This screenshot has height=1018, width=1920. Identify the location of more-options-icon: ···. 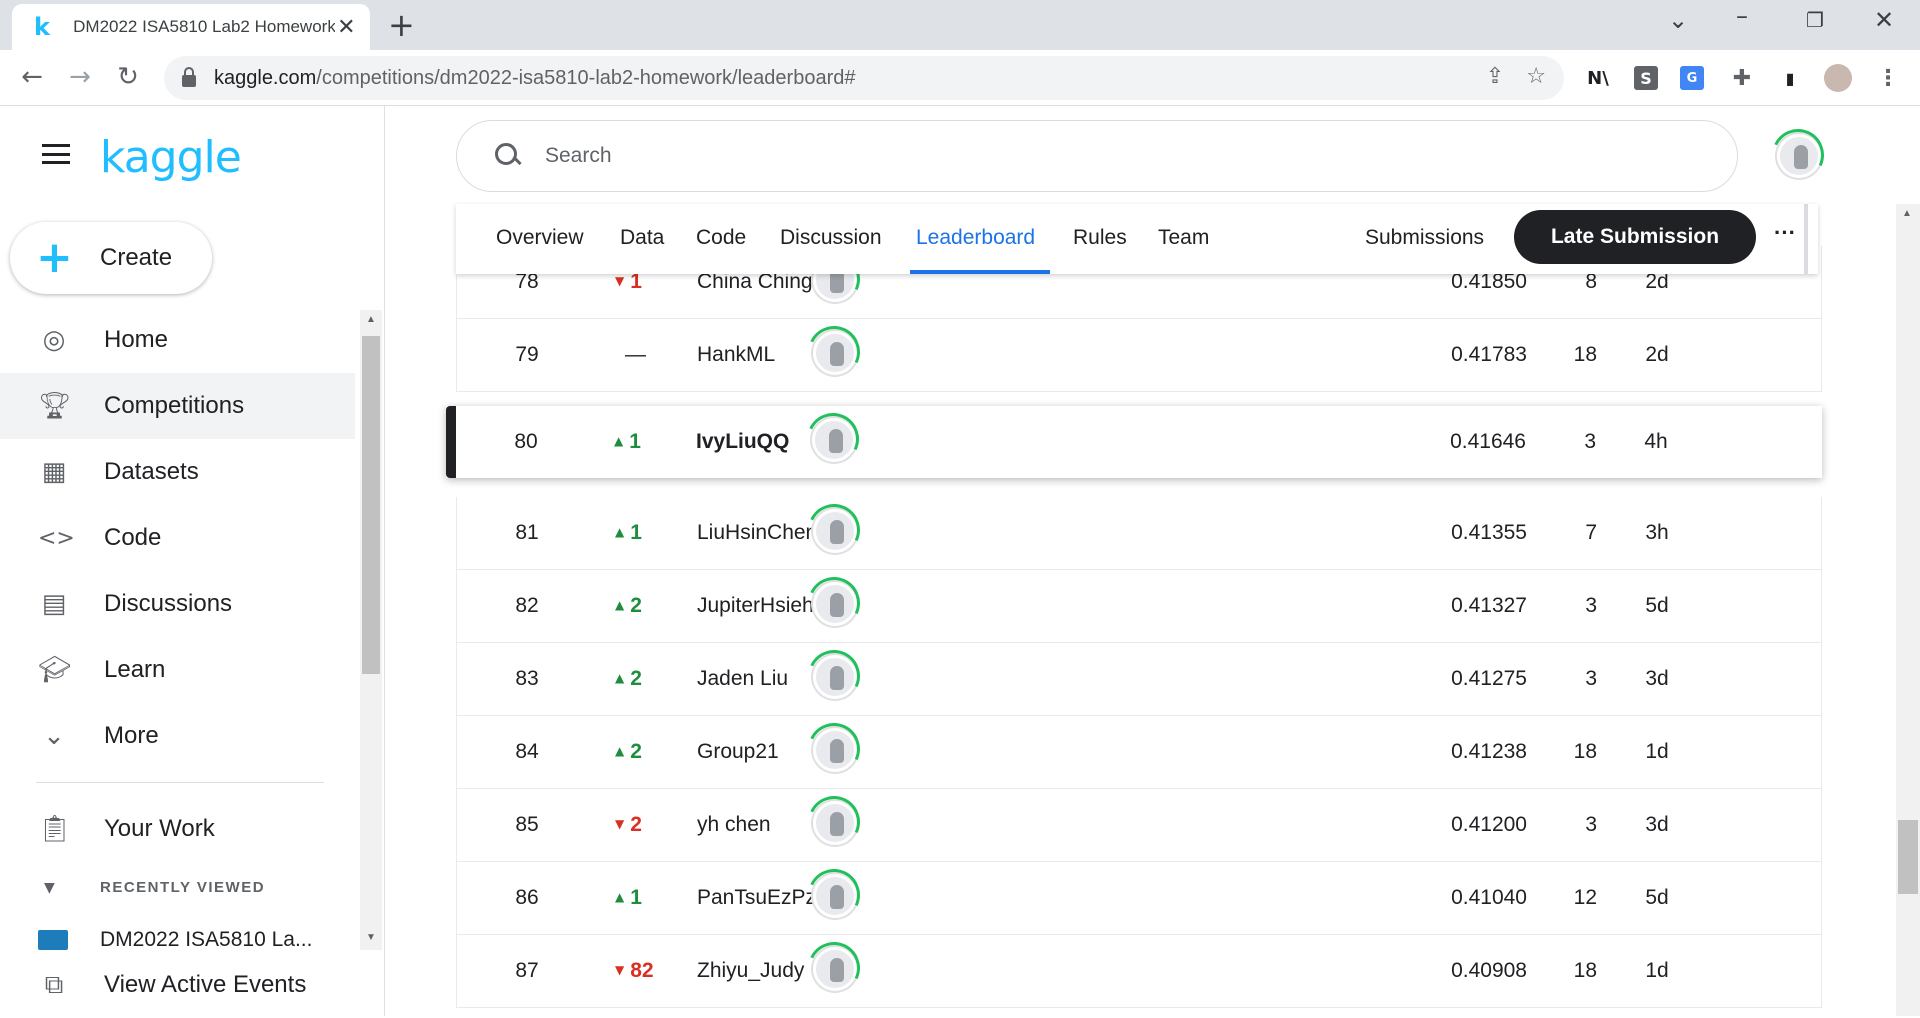
(1785, 233).